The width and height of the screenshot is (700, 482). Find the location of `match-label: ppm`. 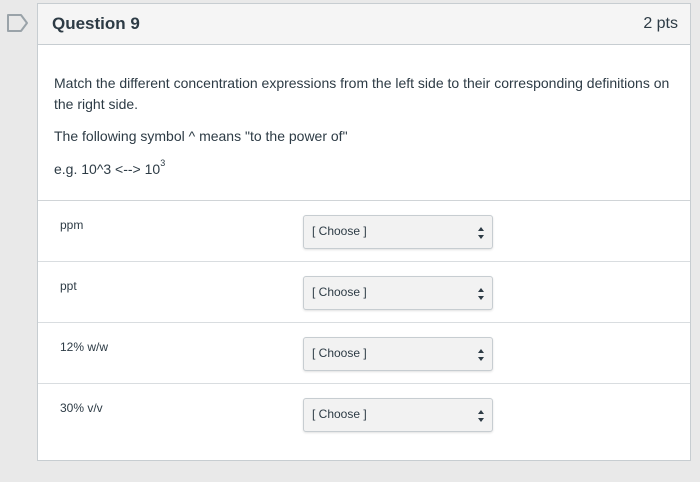

match-label: ppm is located at coordinates (72, 225).